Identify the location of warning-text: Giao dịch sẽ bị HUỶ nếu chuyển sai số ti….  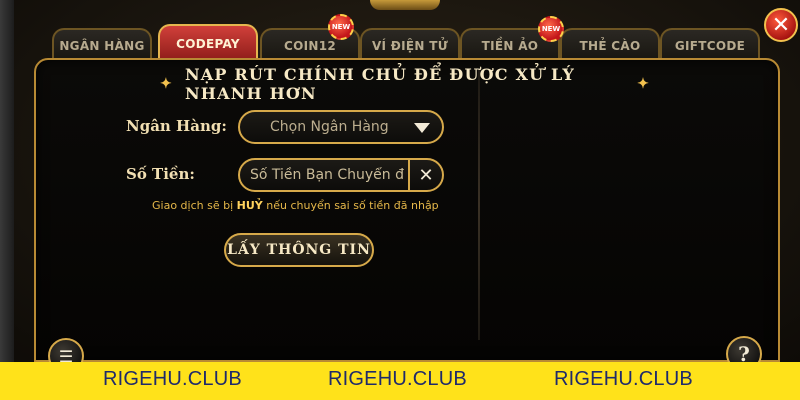
(302, 205).